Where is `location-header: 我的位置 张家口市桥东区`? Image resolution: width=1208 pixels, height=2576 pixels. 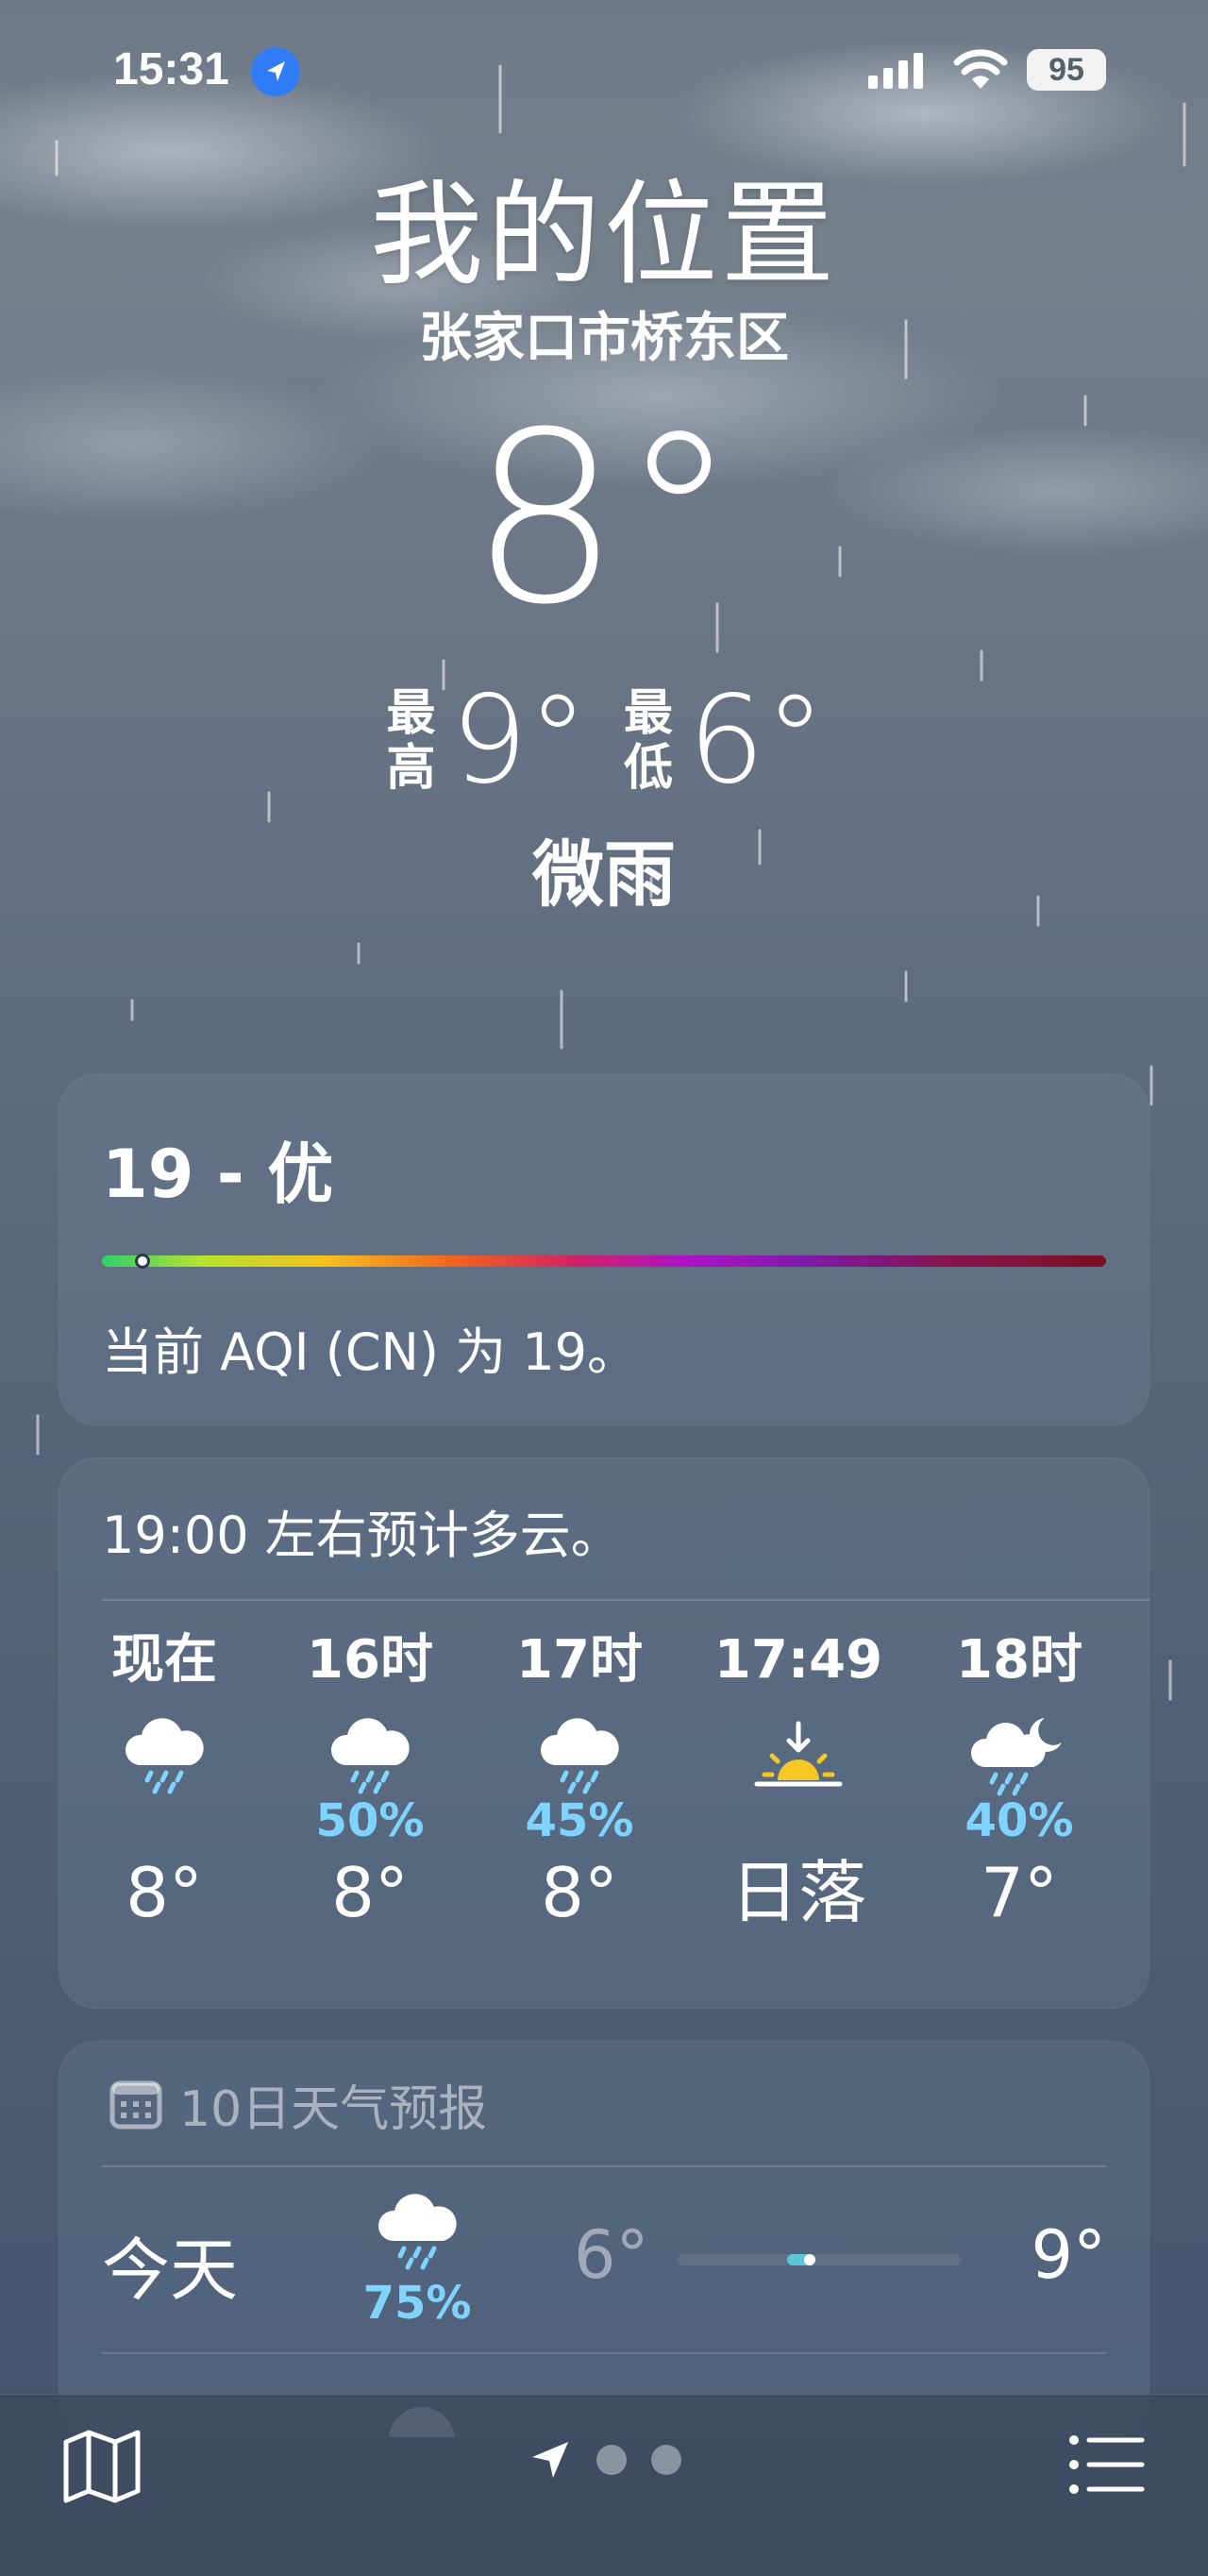
location-header: 我的位置 张家口市桥东区 is located at coordinates (604, 271).